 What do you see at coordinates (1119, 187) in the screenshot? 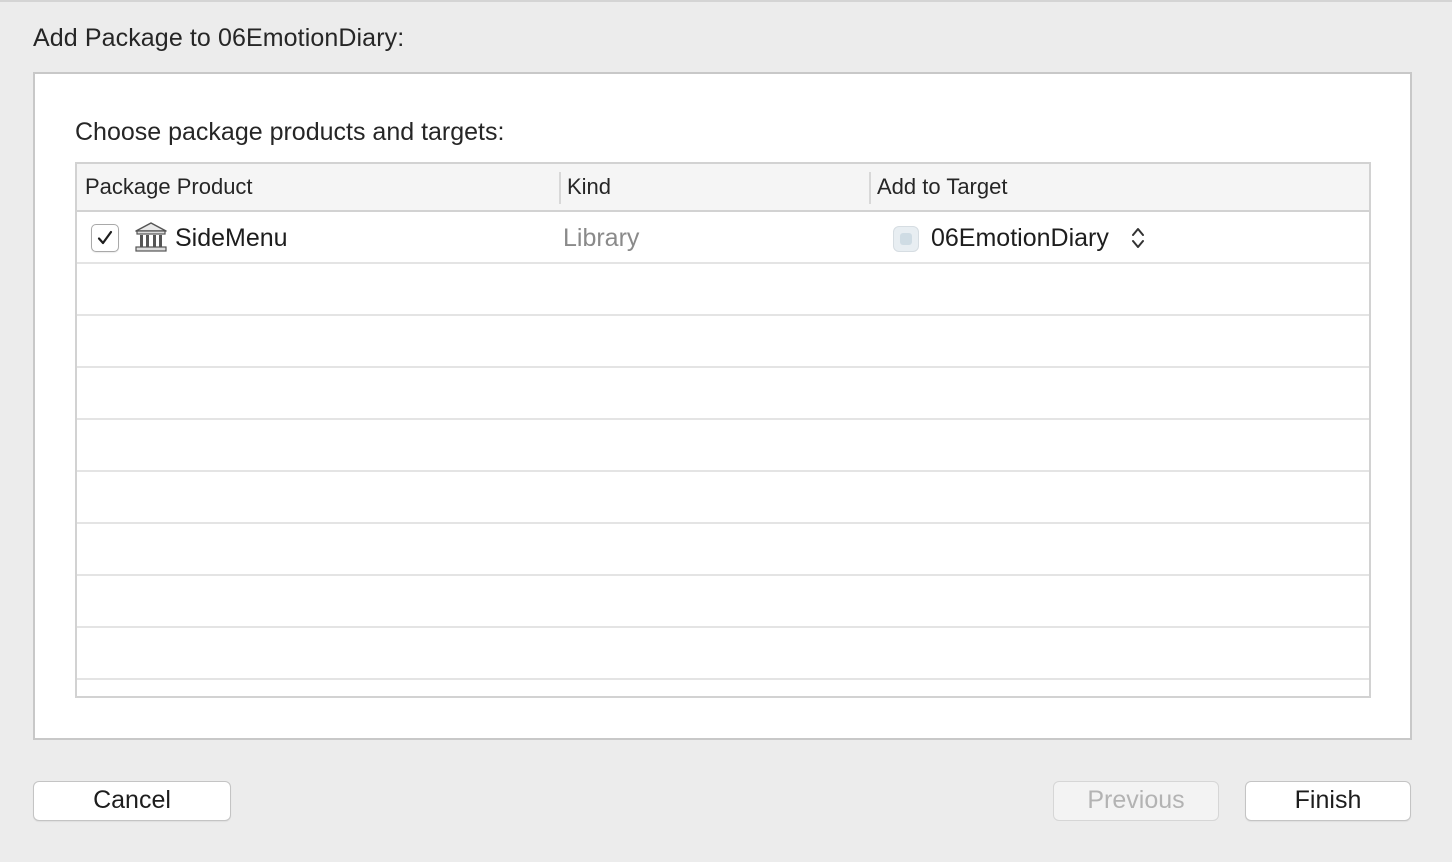
I see `column-header-add-to-target: Add to Target` at bounding box center [1119, 187].